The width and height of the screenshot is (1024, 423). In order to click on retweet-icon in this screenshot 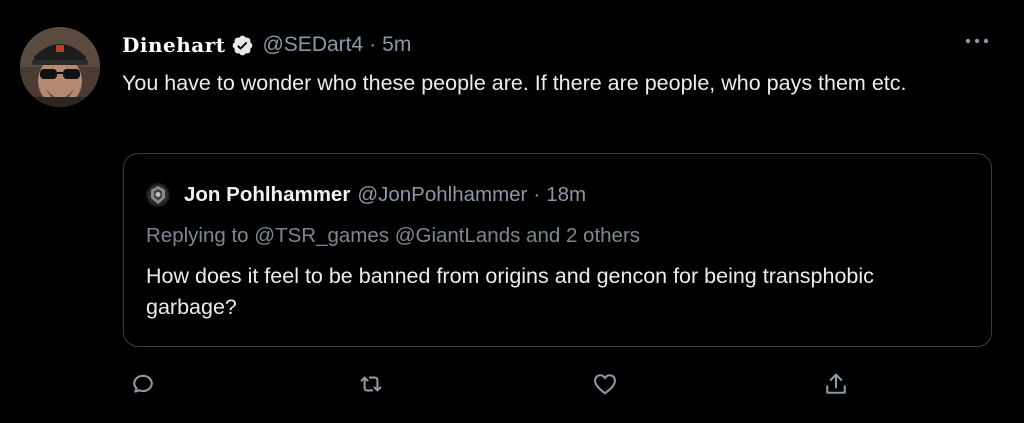, I will do `click(371, 384)`.